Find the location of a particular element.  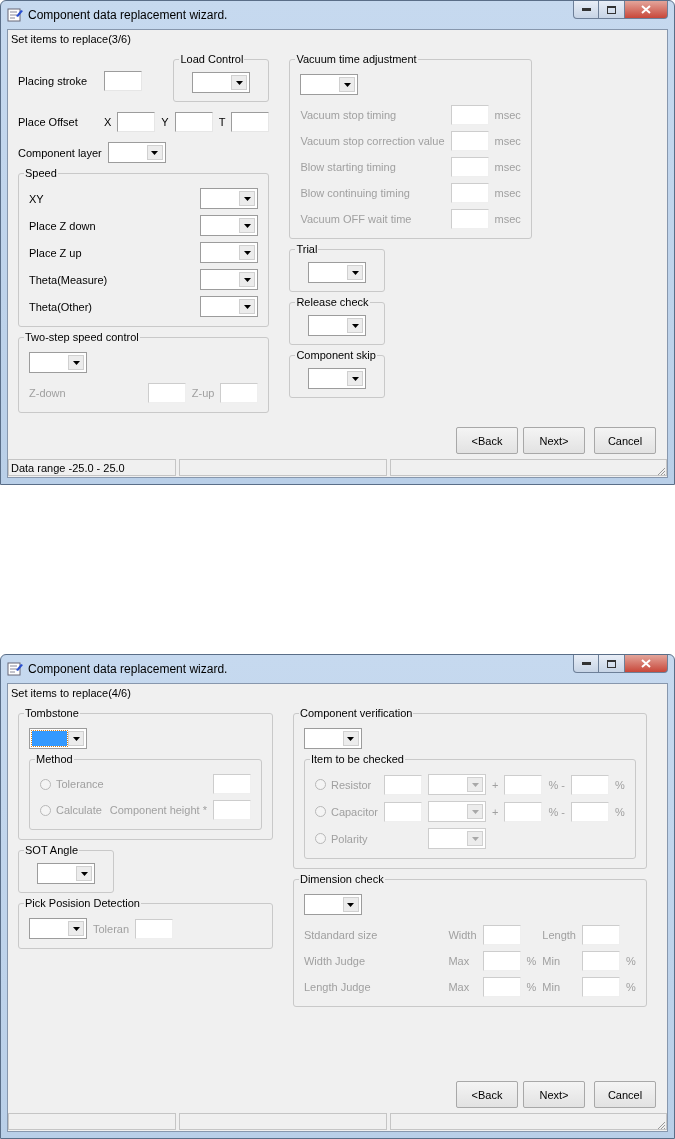

field-label: X is located at coordinates (108, 122).